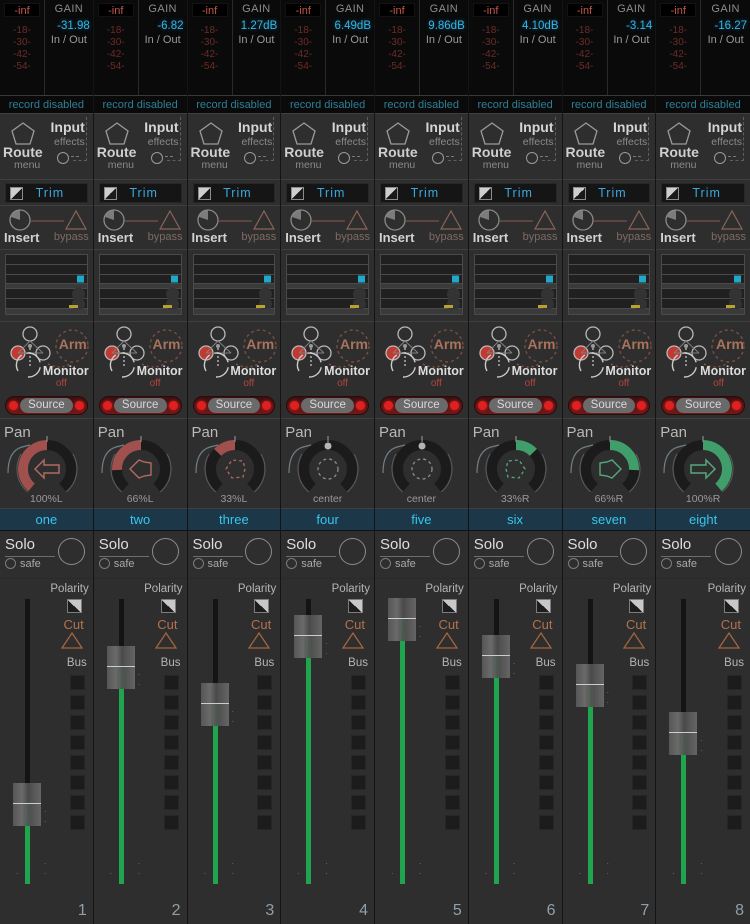  I want to click on pan-section: Pan 66%R, so click(609, 463).